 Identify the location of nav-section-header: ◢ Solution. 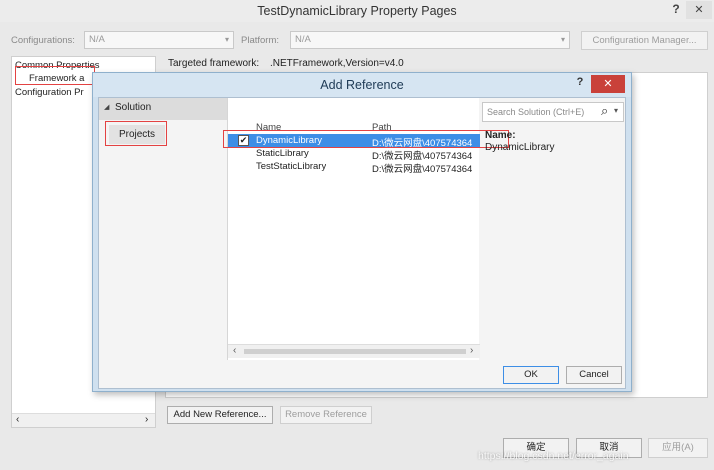
(163, 109).